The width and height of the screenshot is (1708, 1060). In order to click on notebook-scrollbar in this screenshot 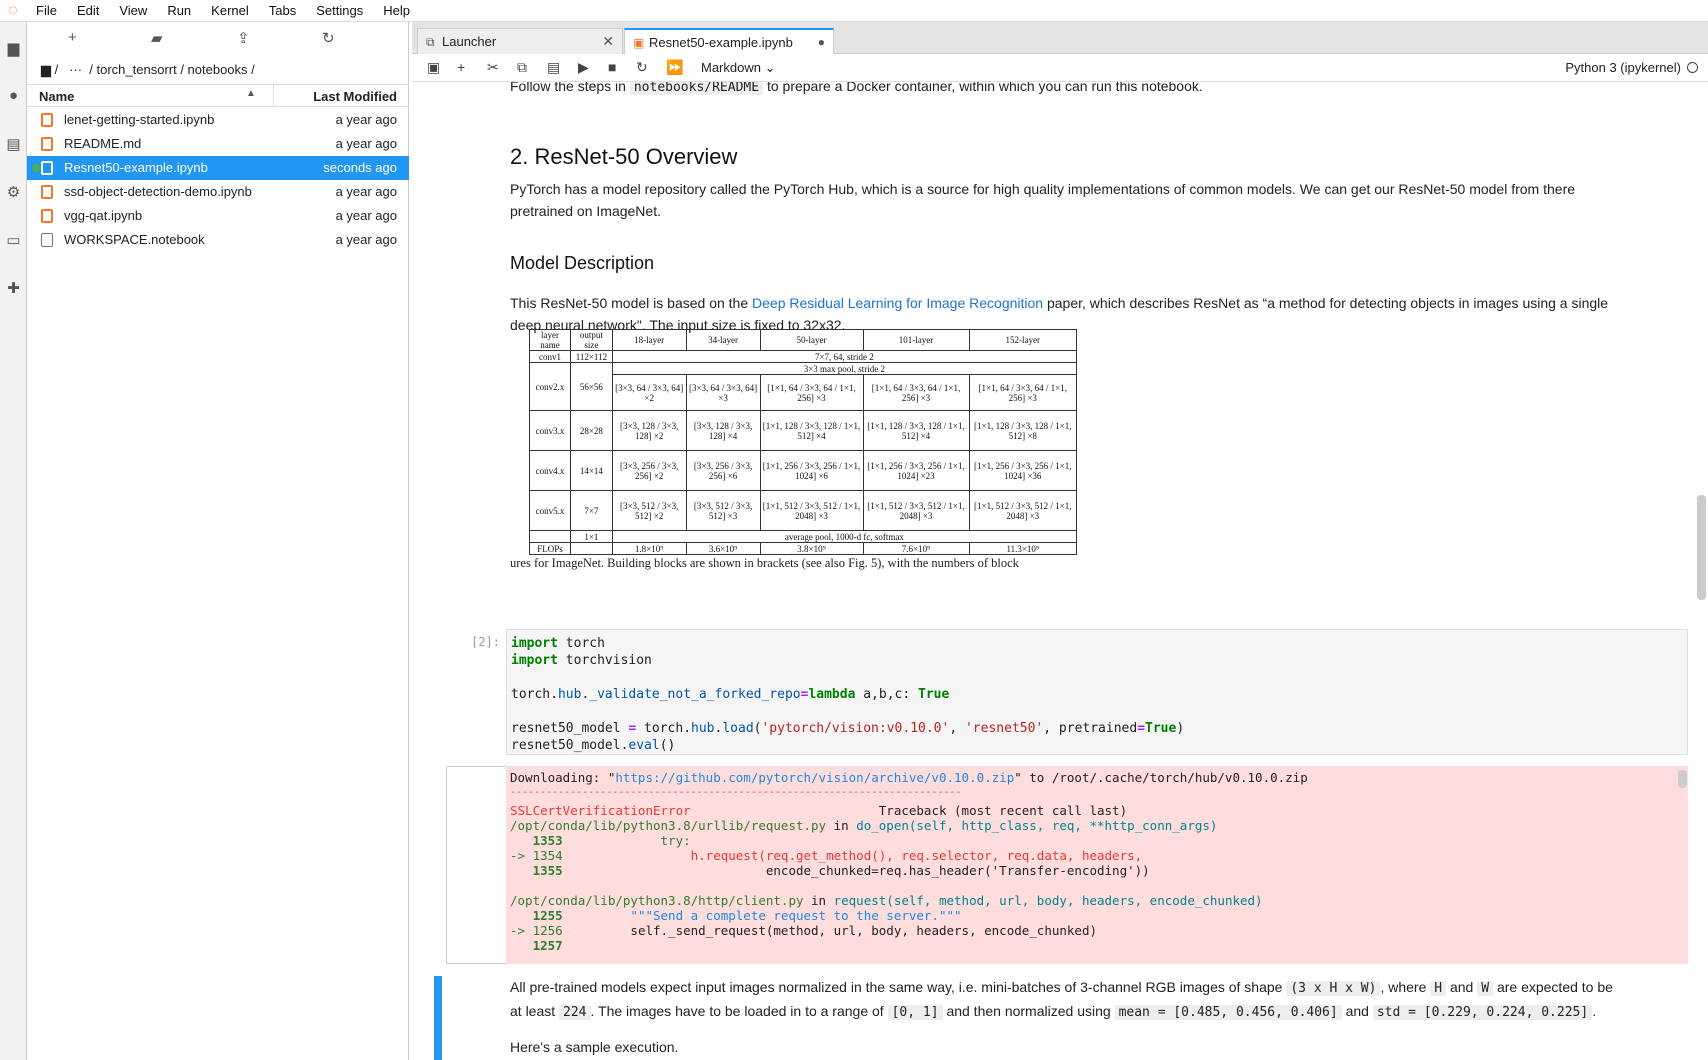, I will do `click(1701, 547)`.